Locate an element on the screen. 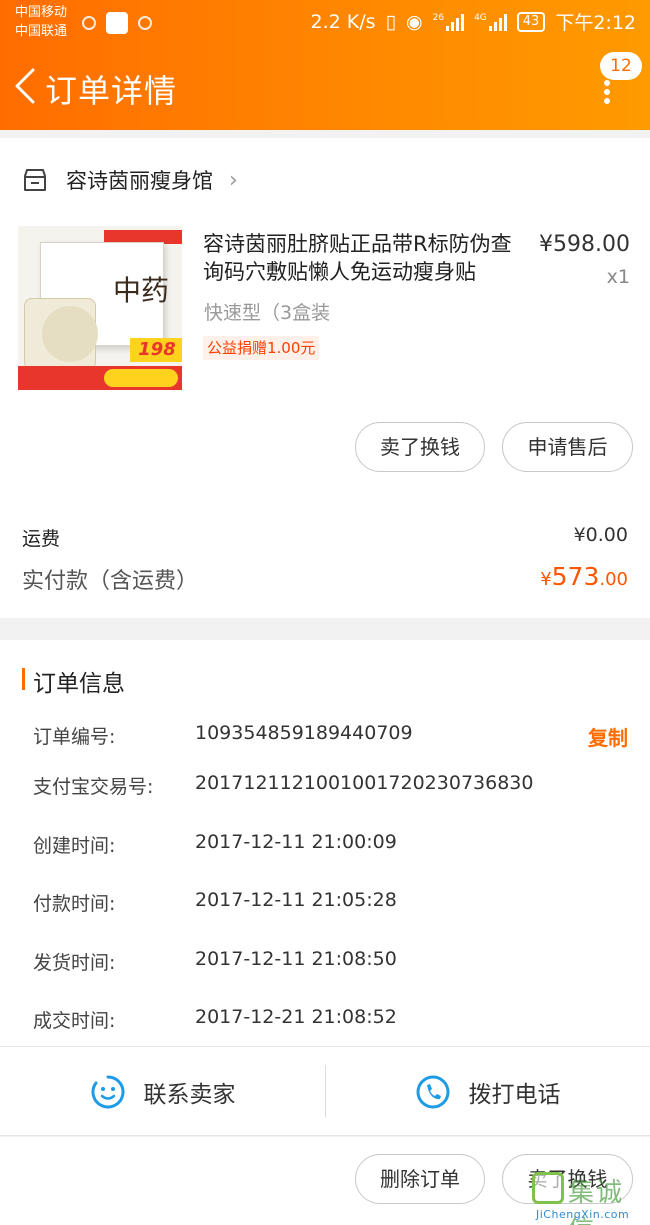  message-count-badge: 12 is located at coordinates (621, 66).